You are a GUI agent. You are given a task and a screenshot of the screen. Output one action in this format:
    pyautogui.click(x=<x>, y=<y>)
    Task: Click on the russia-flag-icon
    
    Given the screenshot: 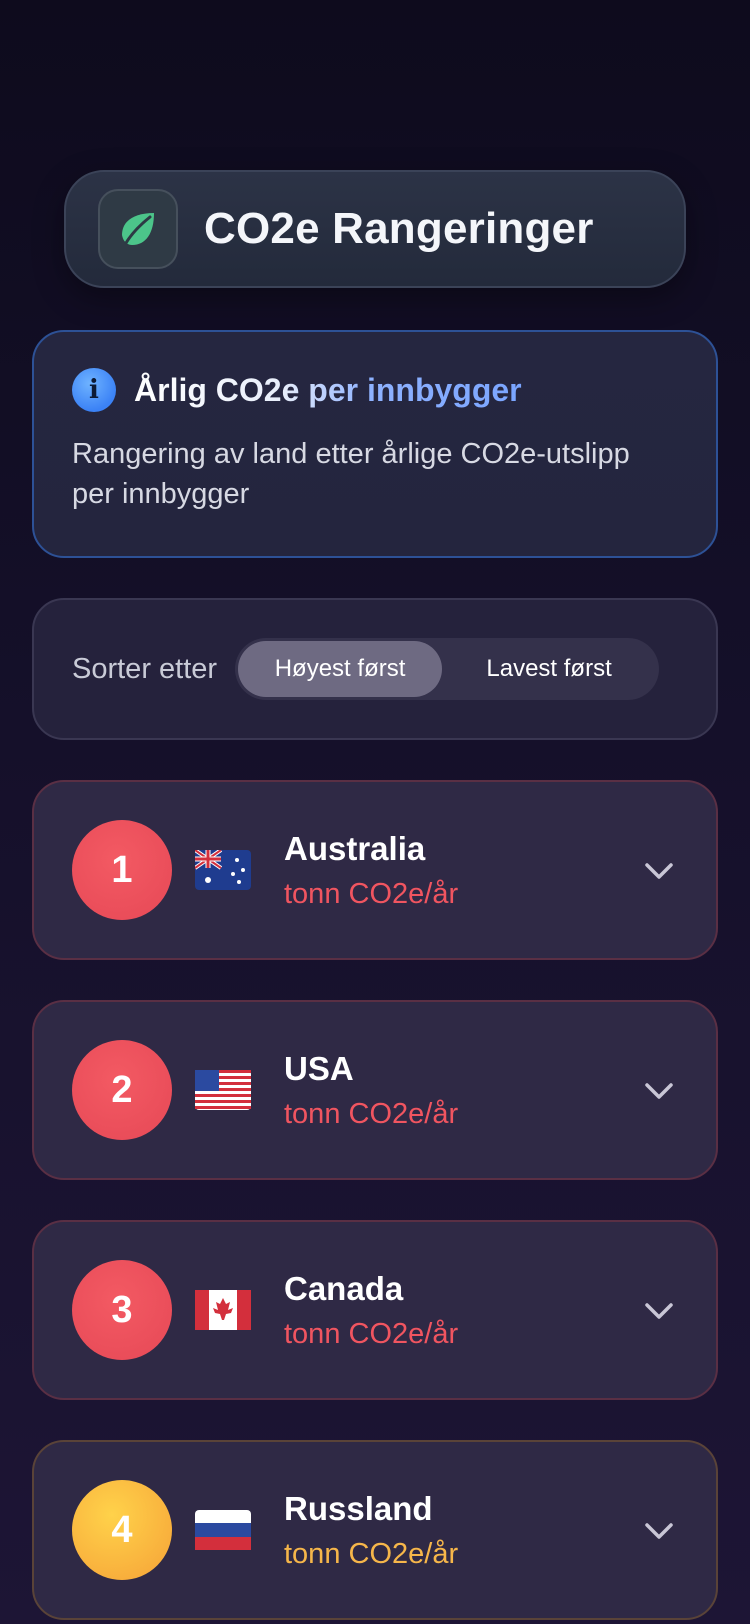 What is the action you would take?
    pyautogui.click(x=223, y=1530)
    